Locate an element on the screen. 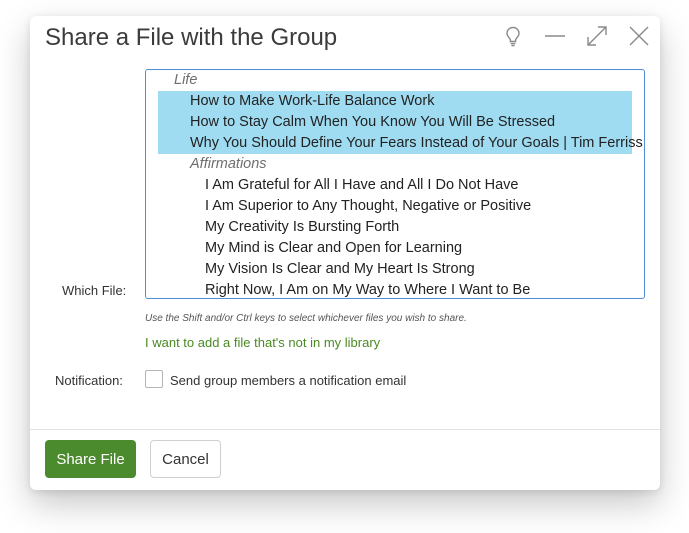 This screenshot has width=689, height=533. title-bar-controls is located at coordinates (566, 36).